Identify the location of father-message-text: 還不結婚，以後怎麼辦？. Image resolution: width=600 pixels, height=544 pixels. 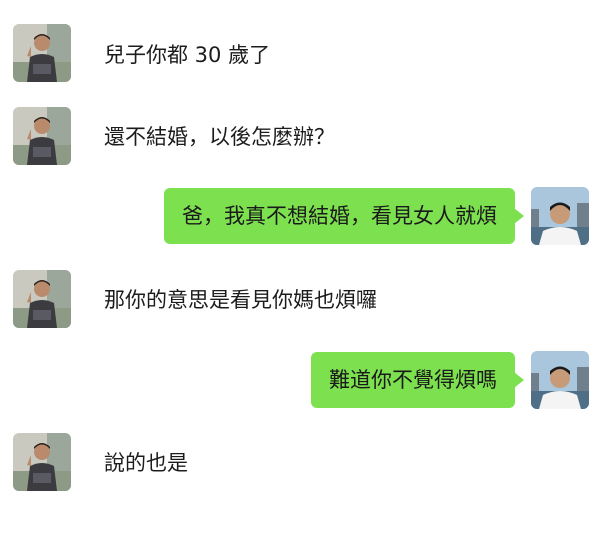
(219, 137).